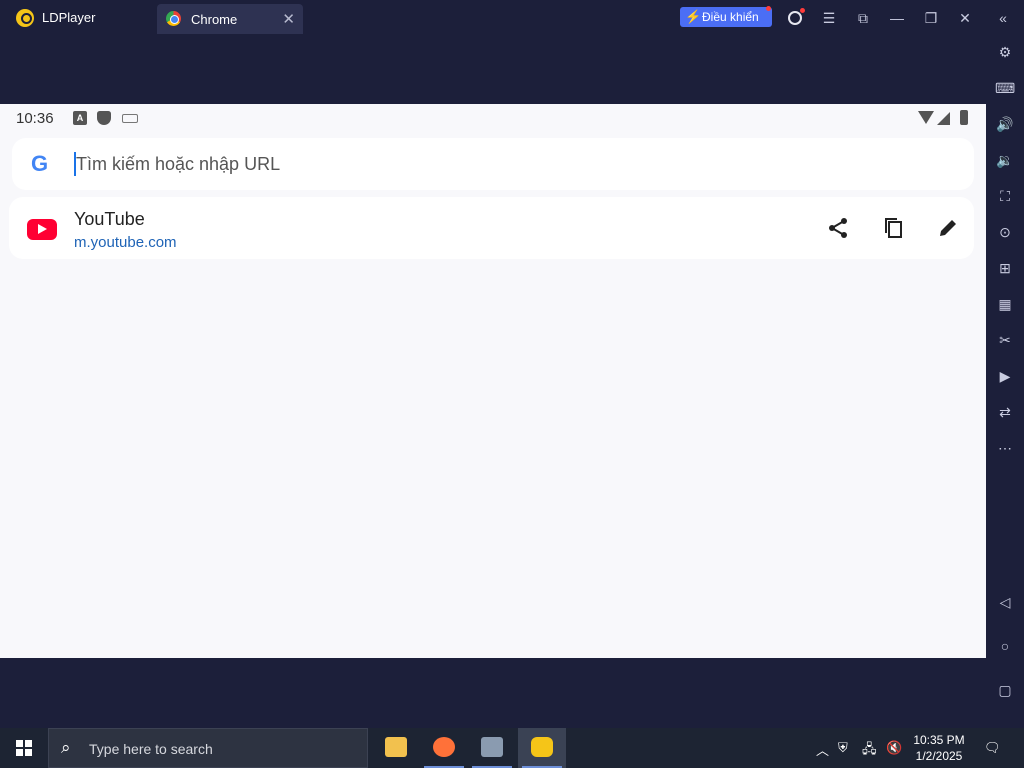  Describe the element at coordinates (151, 749) in the screenshot. I see `taskbar-search-placeholder: Type here to search` at that location.